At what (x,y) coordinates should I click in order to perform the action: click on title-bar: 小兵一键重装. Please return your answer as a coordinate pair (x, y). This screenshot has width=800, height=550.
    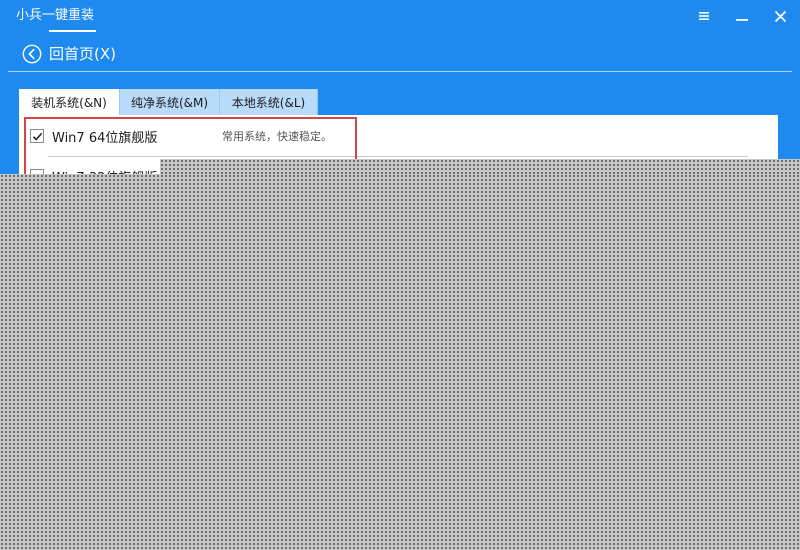
    Looking at the image, I should click on (400, 16).